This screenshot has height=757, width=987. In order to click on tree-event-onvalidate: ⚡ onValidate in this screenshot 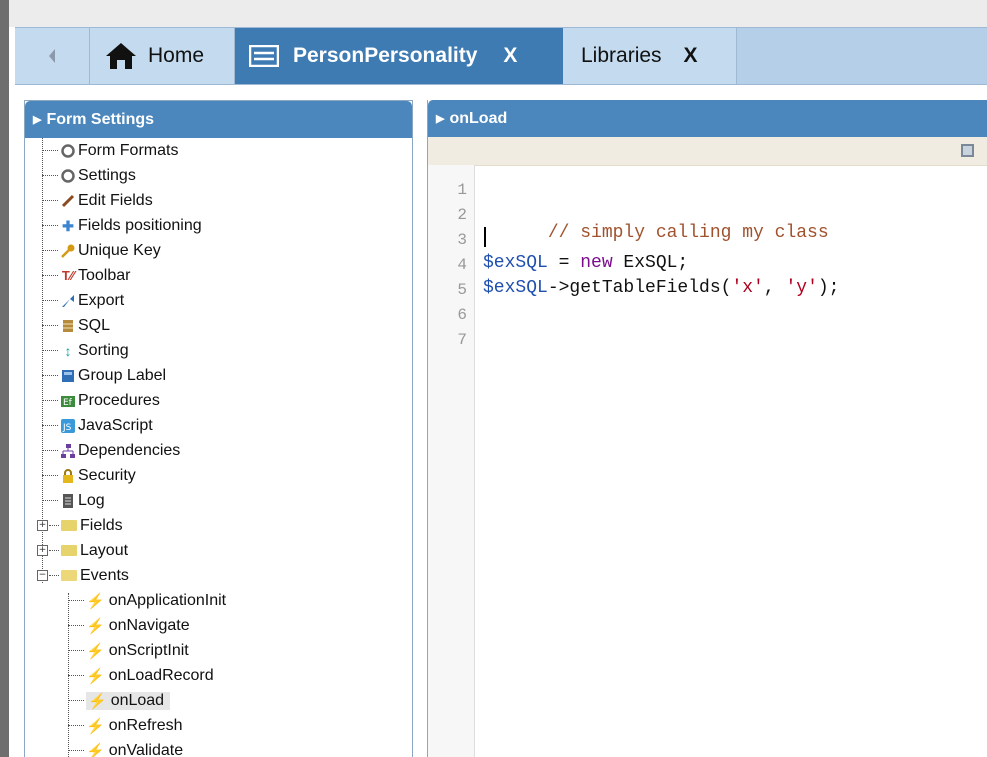, I will do `click(125, 747)`.